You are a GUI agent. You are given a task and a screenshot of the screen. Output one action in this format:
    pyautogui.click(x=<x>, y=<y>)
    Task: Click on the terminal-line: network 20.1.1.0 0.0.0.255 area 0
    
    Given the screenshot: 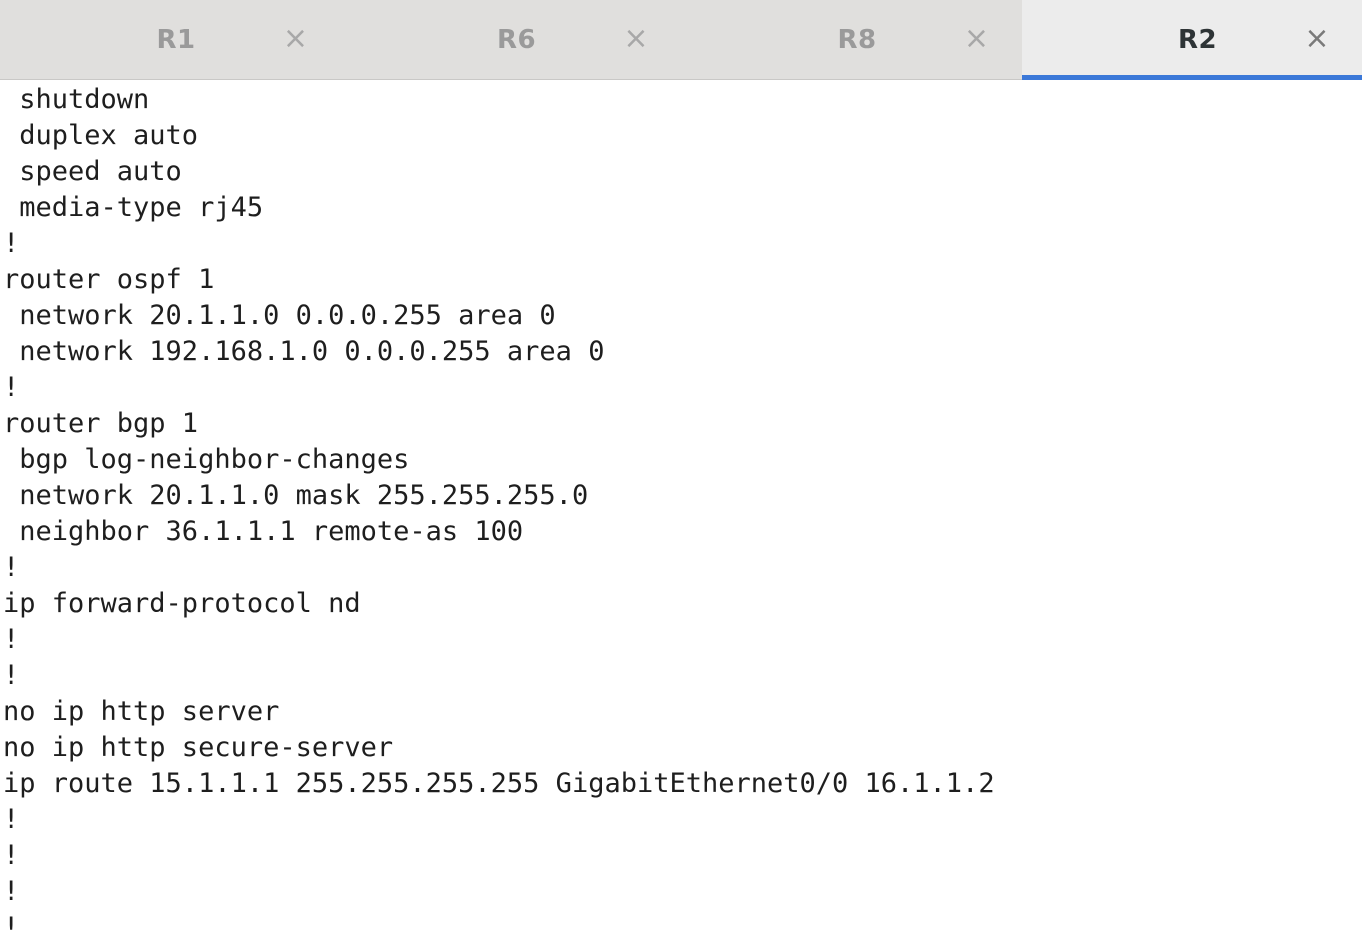 What is the action you would take?
    pyautogui.click(x=279, y=315)
    